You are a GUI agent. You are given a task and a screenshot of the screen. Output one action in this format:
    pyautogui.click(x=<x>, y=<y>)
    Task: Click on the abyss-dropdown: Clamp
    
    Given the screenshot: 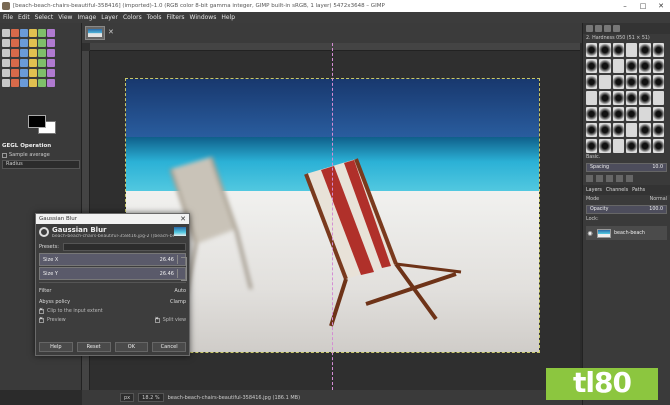 What is the action you would take?
    pyautogui.click(x=178, y=302)
    